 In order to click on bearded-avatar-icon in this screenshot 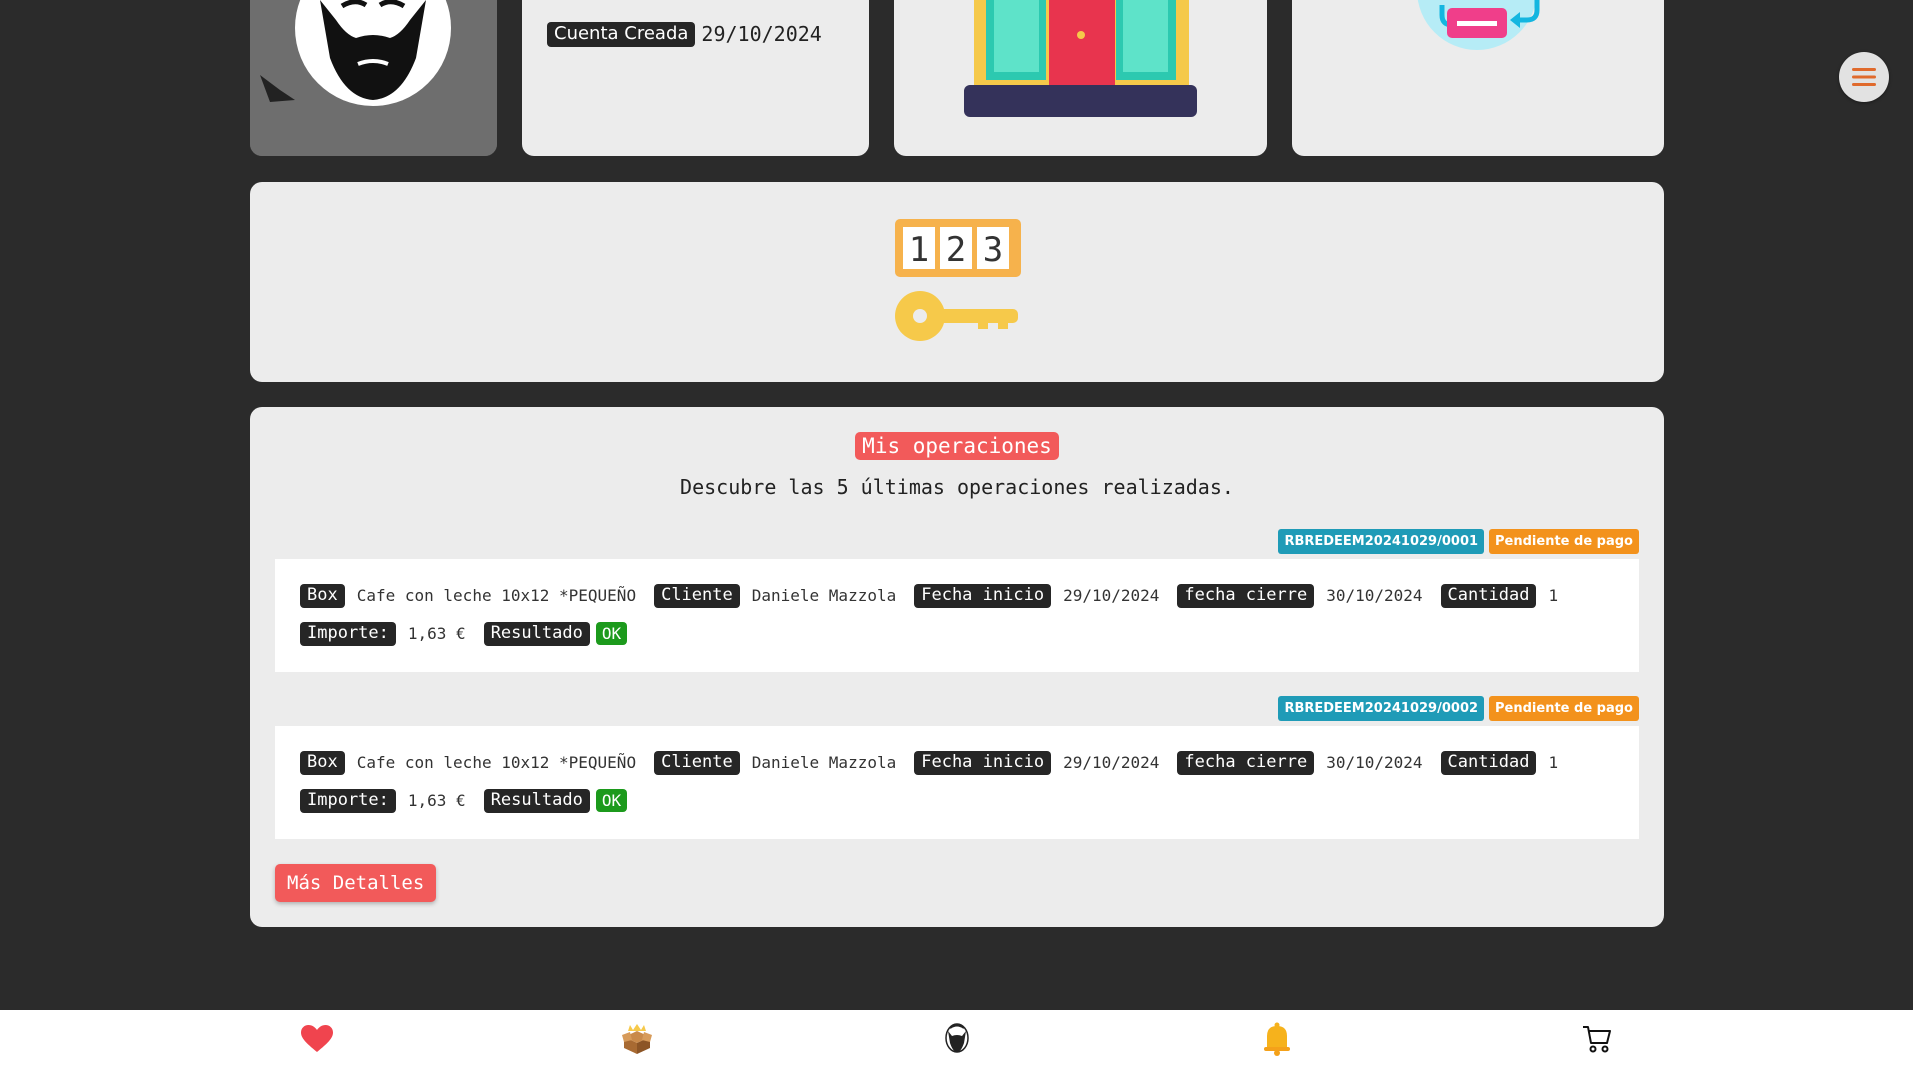, I will do `click(373, 78)`.